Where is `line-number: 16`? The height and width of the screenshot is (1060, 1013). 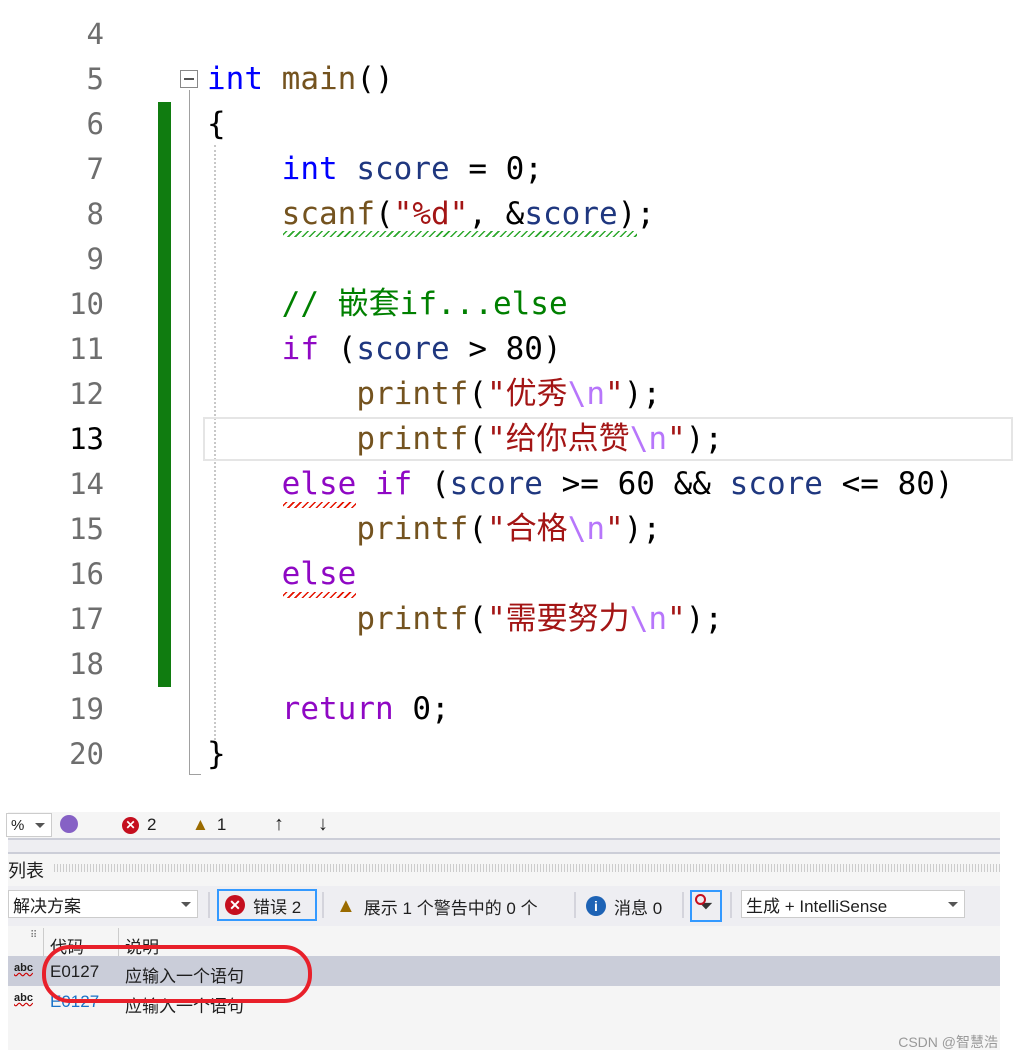
line-number: 16 is located at coordinates (86, 574).